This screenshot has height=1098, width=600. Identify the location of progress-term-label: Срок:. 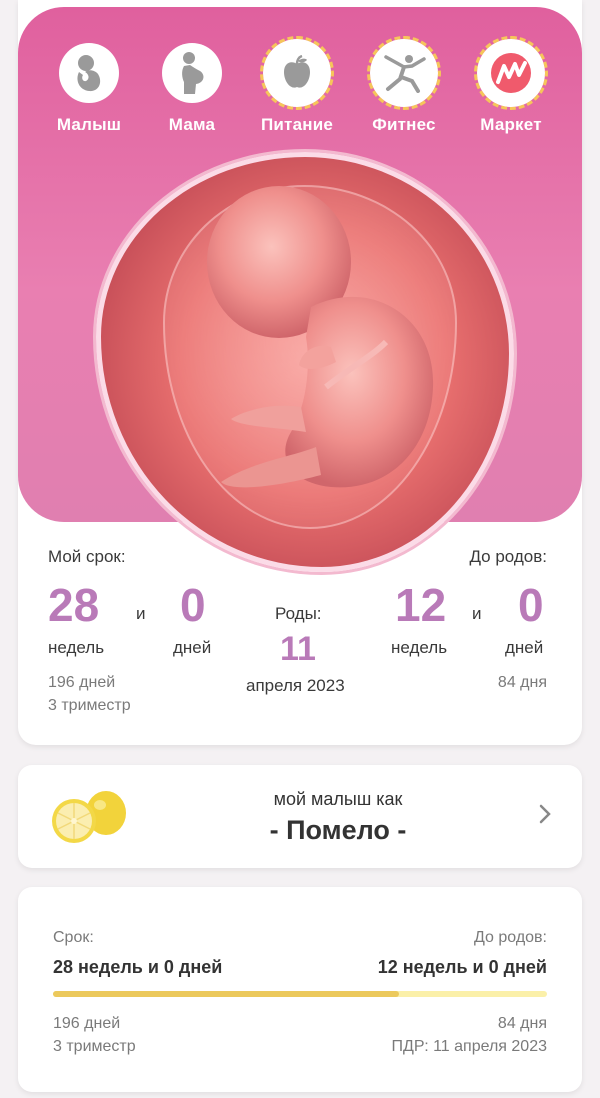
(73, 937).